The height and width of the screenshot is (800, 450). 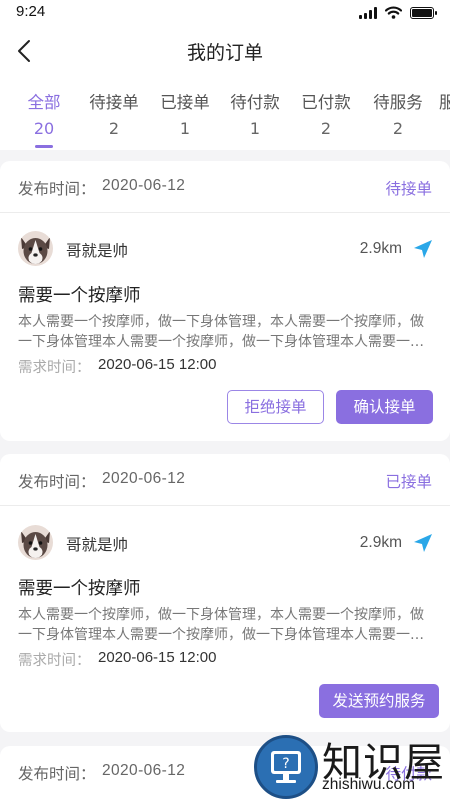 I want to click on page-title: 我的订单, so click(x=224, y=53).